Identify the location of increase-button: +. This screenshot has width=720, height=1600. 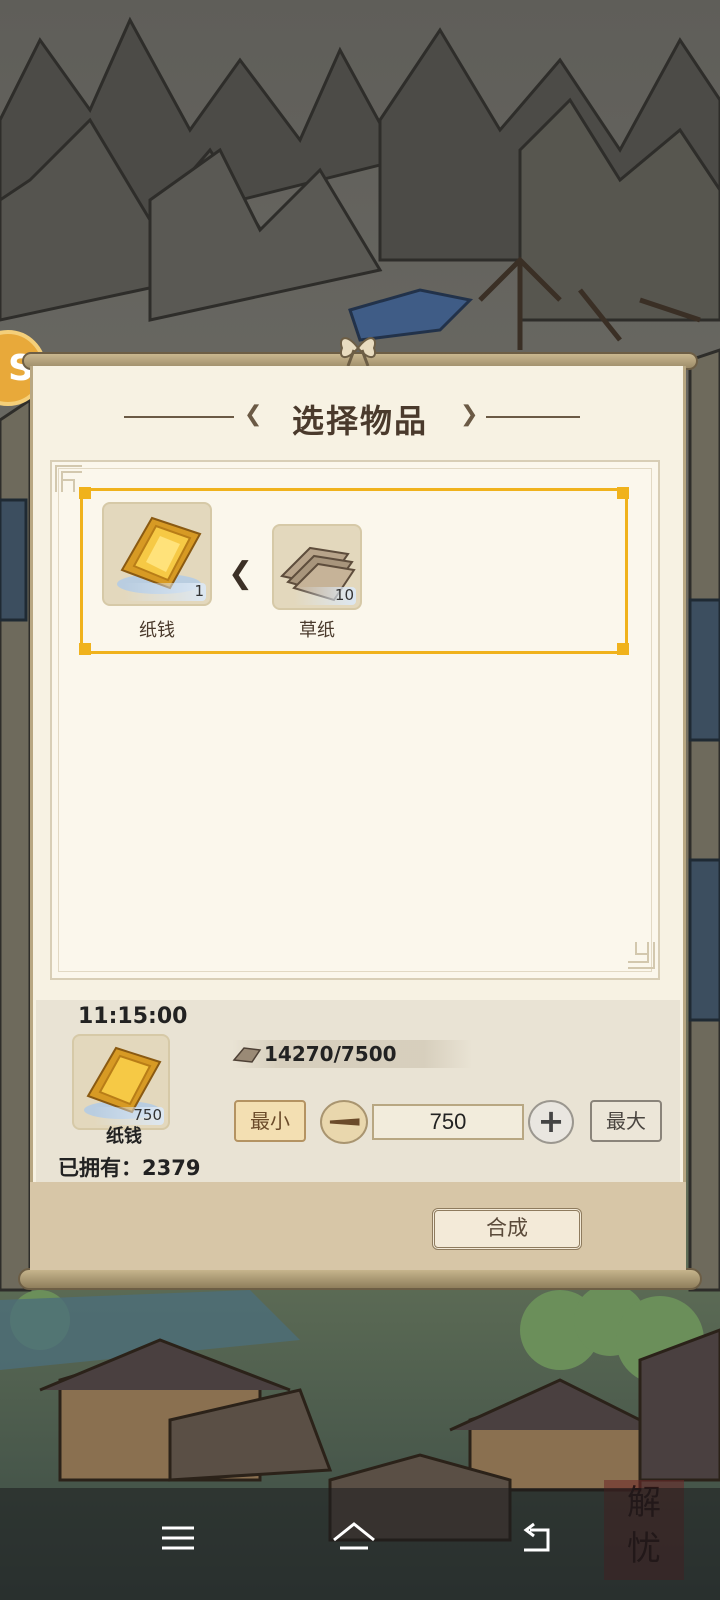
(551, 1122).